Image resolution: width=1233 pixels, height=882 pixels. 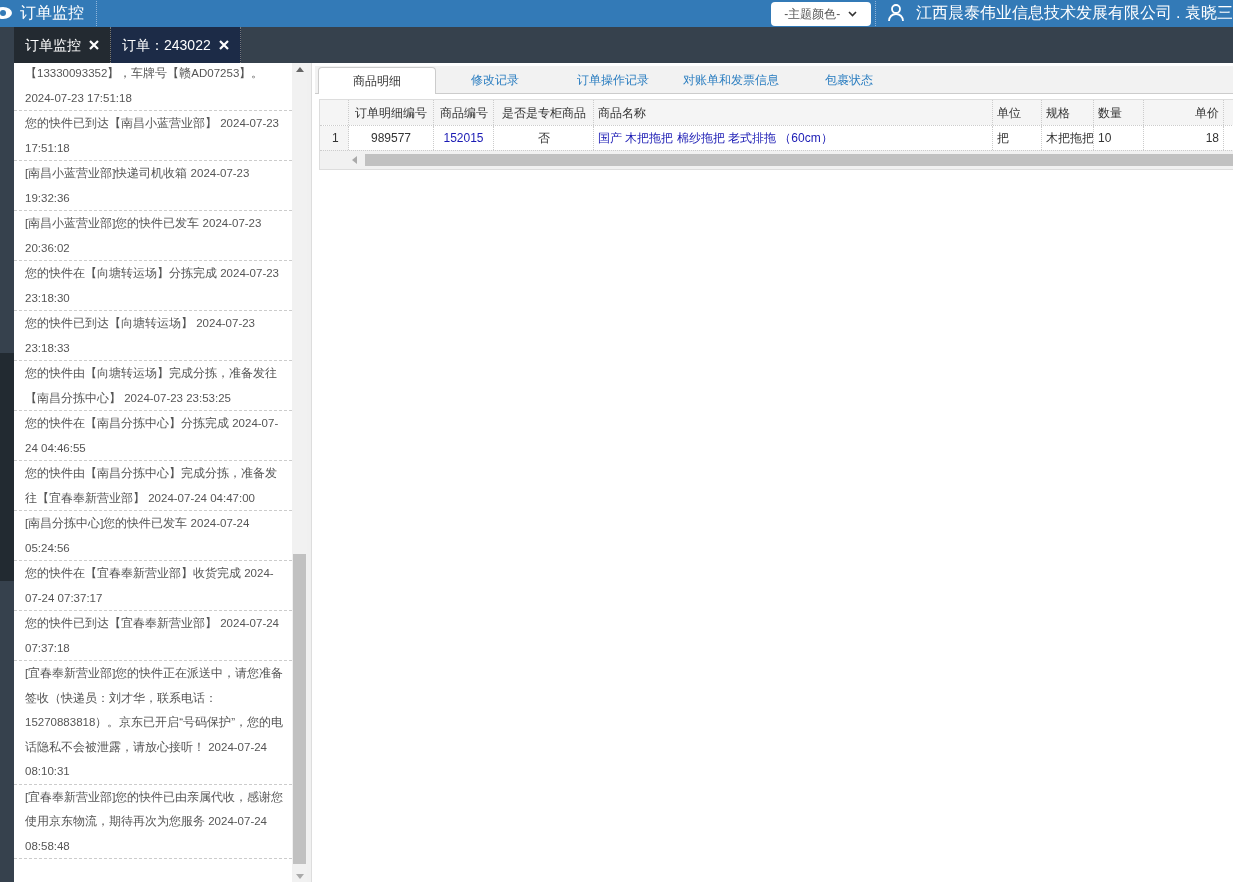 I want to click on tracking-entry: 您的快件在【向塘转运场】分拣完成 2024-07-23 23:18:30, so click(x=153, y=286).